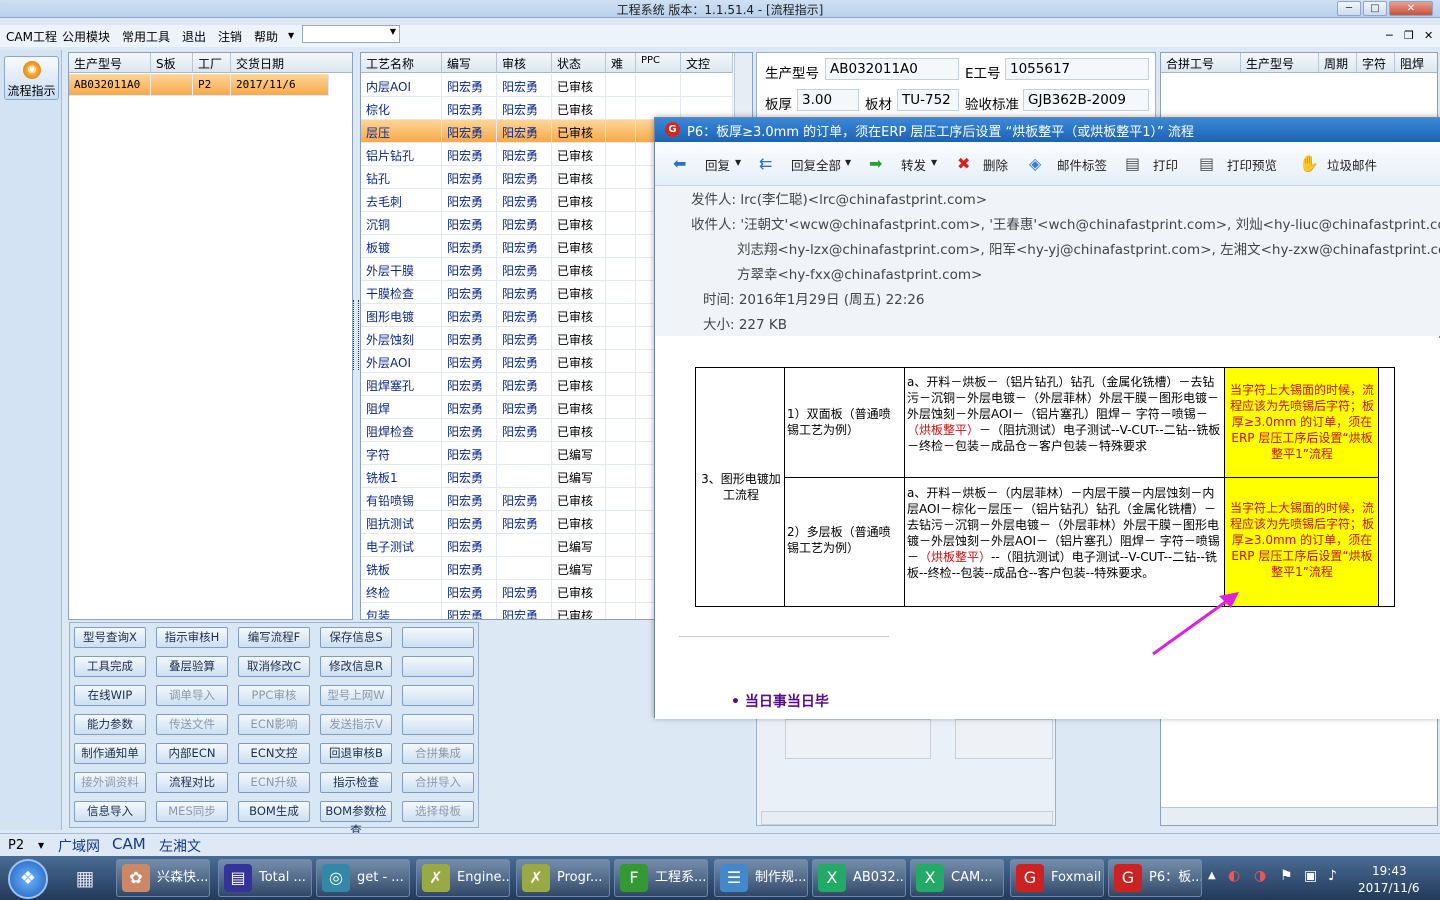  What do you see at coordinates (192, 695) in the screenshot?
I see `function-button: 调单导入` at bounding box center [192, 695].